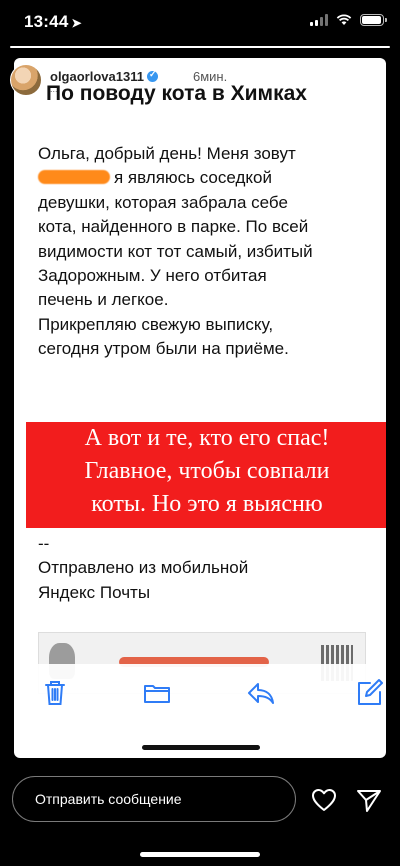 This screenshot has width=400, height=866. I want to click on email-body-line: девушки, которая забрала себе, so click(163, 202).